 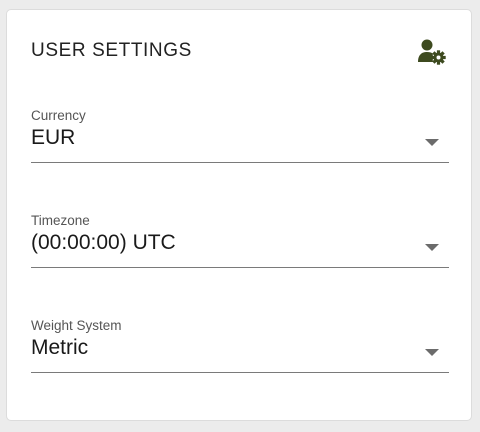 I want to click on currency-label: Currency, so click(x=58, y=115).